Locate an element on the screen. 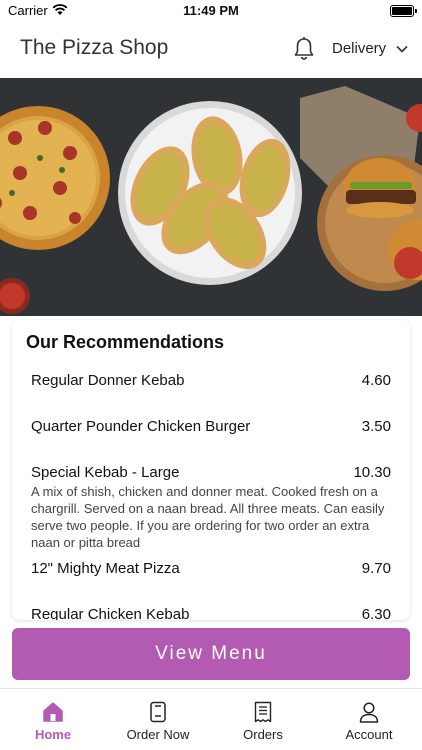  tab-home-label: Home is located at coordinates (53, 734).